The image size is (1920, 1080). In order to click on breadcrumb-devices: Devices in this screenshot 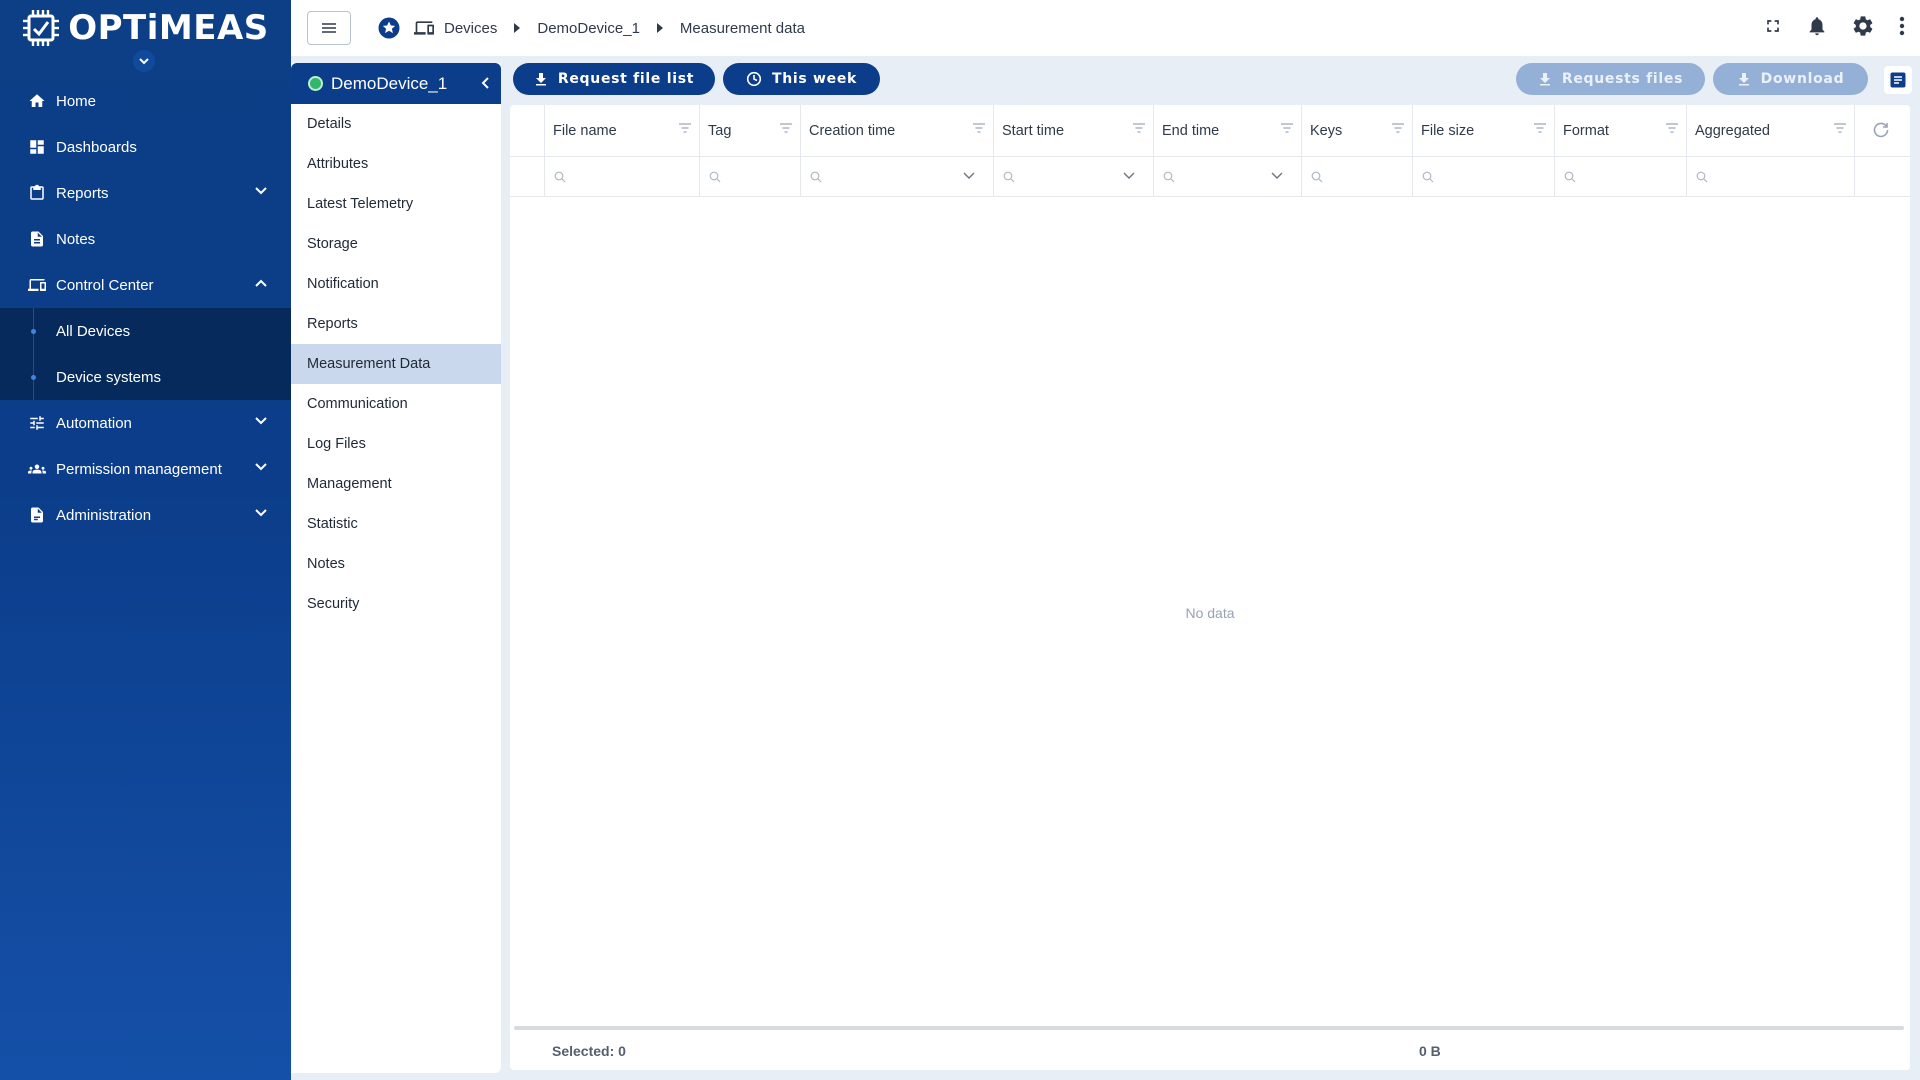, I will do `click(470, 28)`.